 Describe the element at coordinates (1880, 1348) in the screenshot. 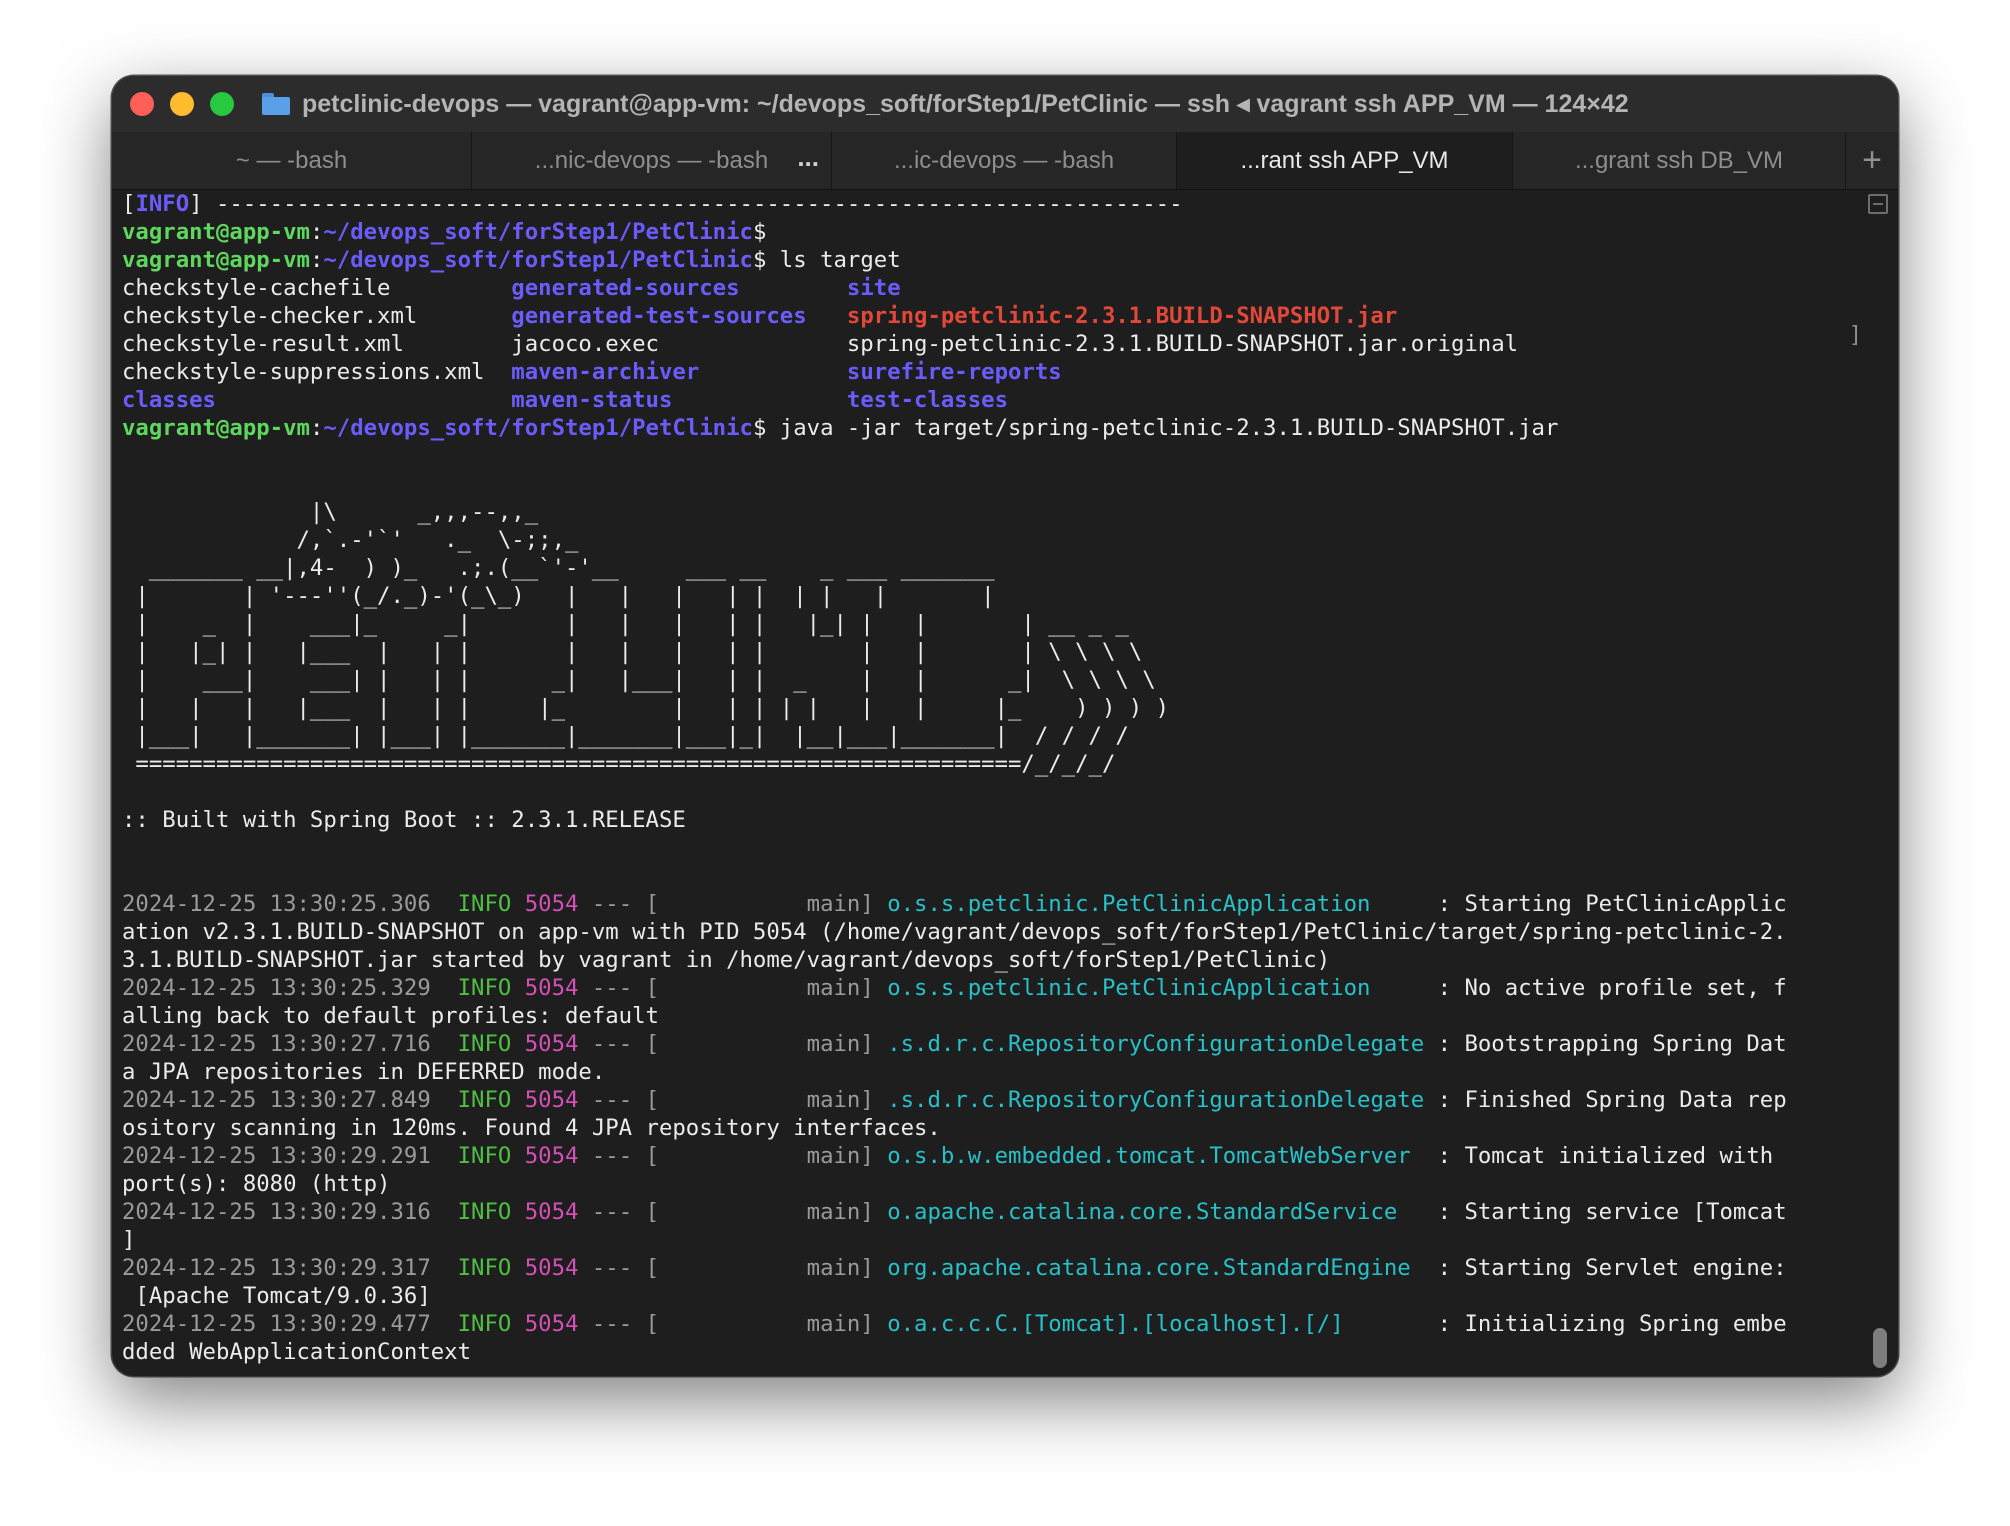

I see `scroll-thumb` at that location.